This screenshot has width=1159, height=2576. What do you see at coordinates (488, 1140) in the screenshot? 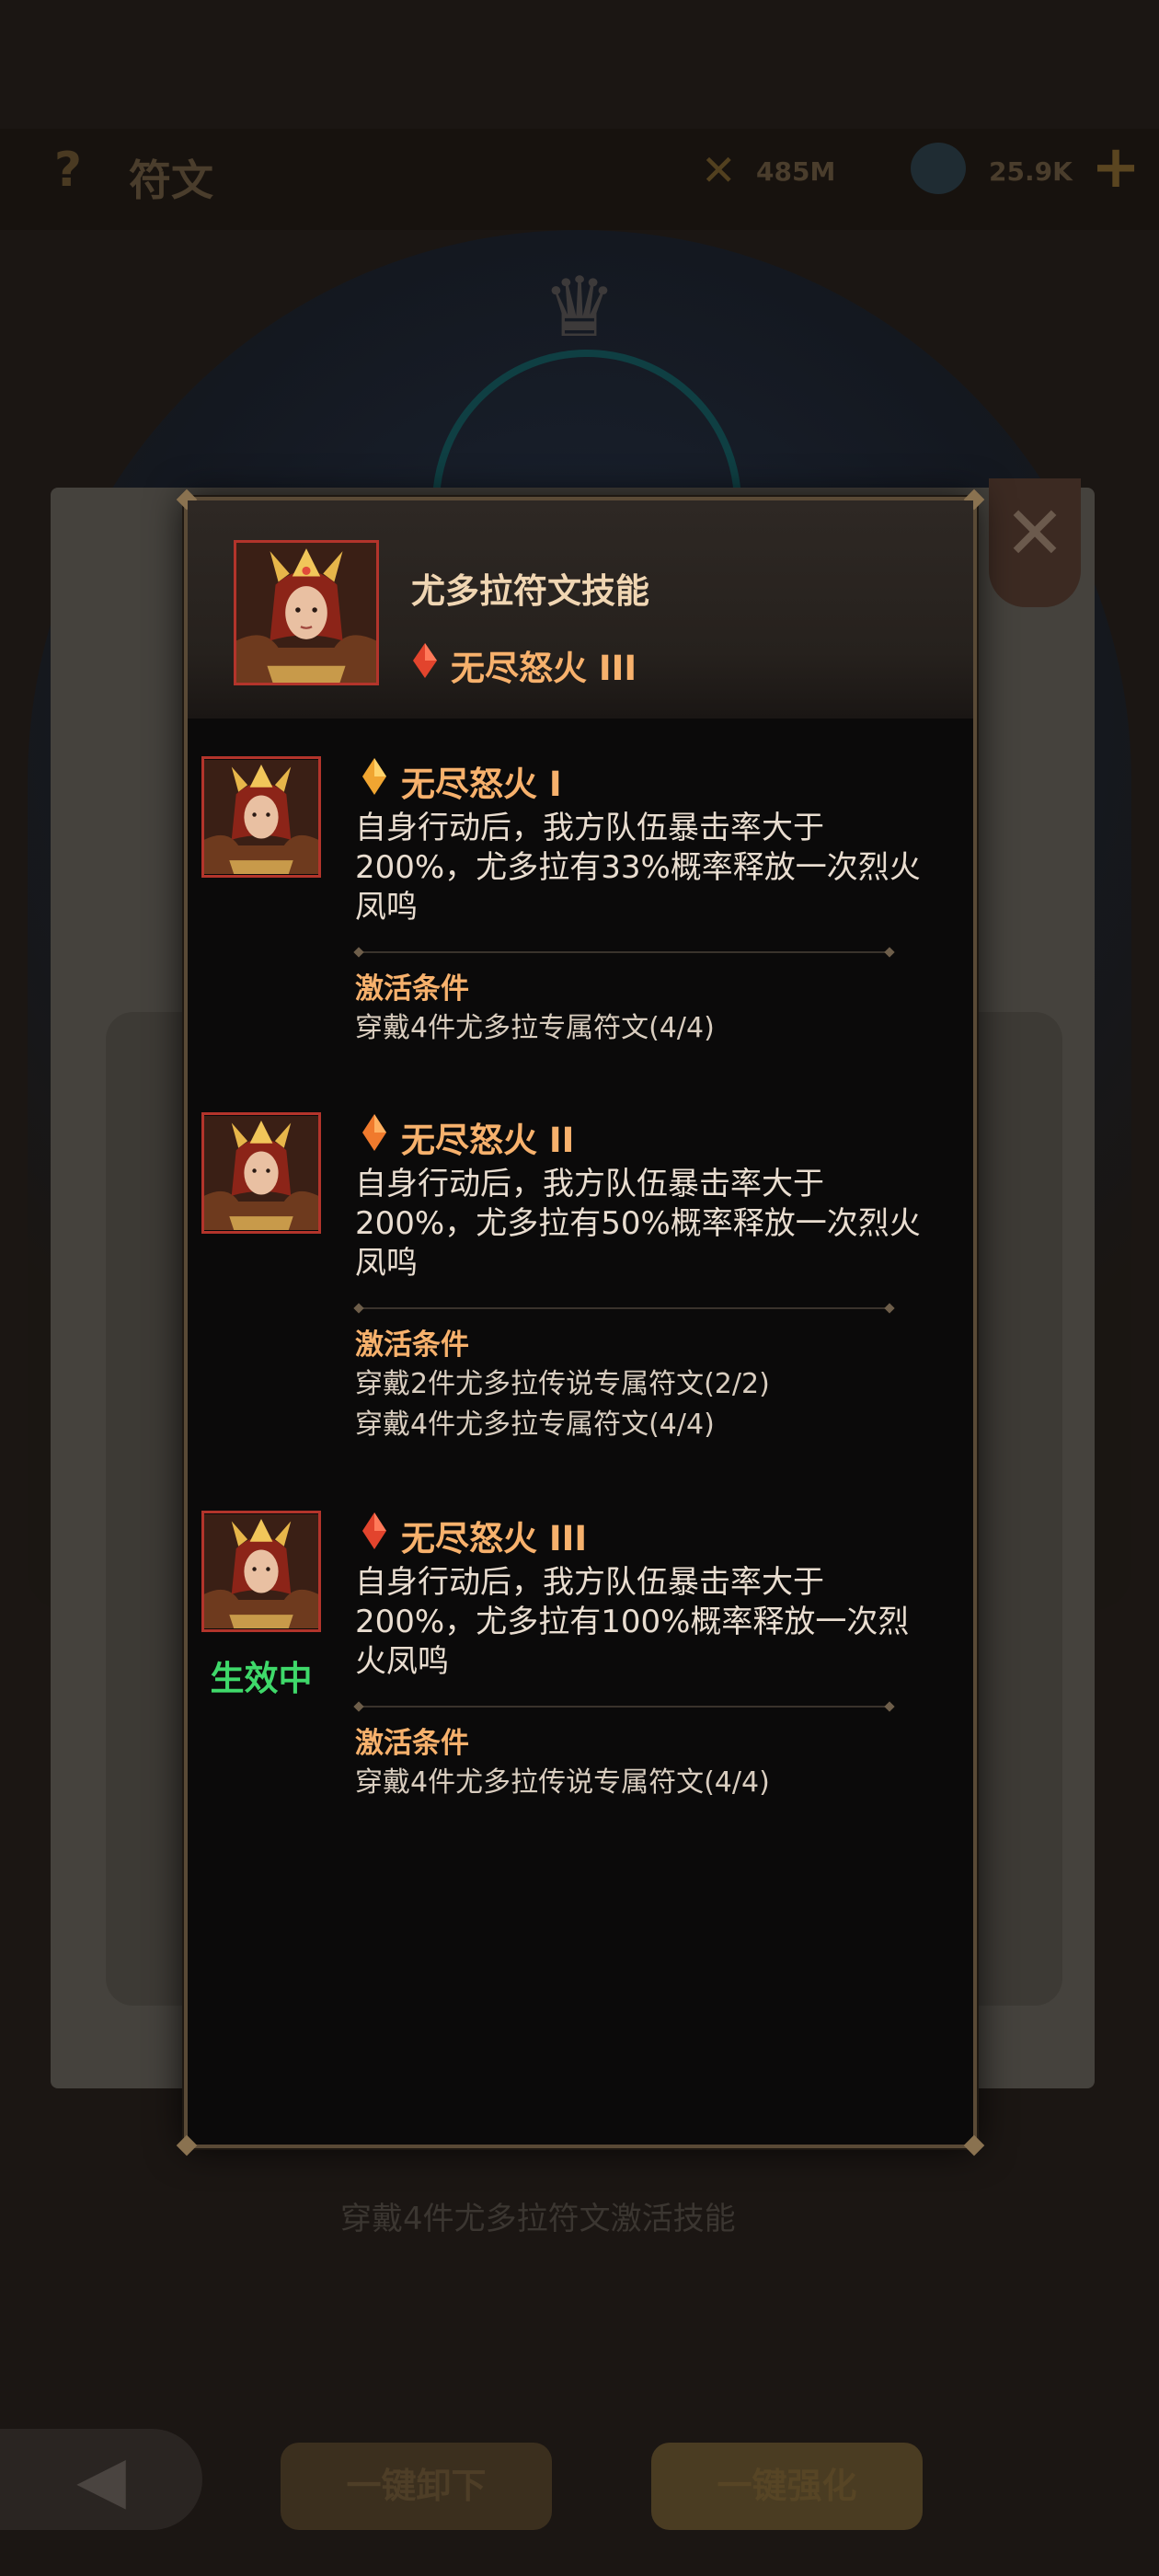
I see `tier-2-name: 无尽怒火 II` at bounding box center [488, 1140].